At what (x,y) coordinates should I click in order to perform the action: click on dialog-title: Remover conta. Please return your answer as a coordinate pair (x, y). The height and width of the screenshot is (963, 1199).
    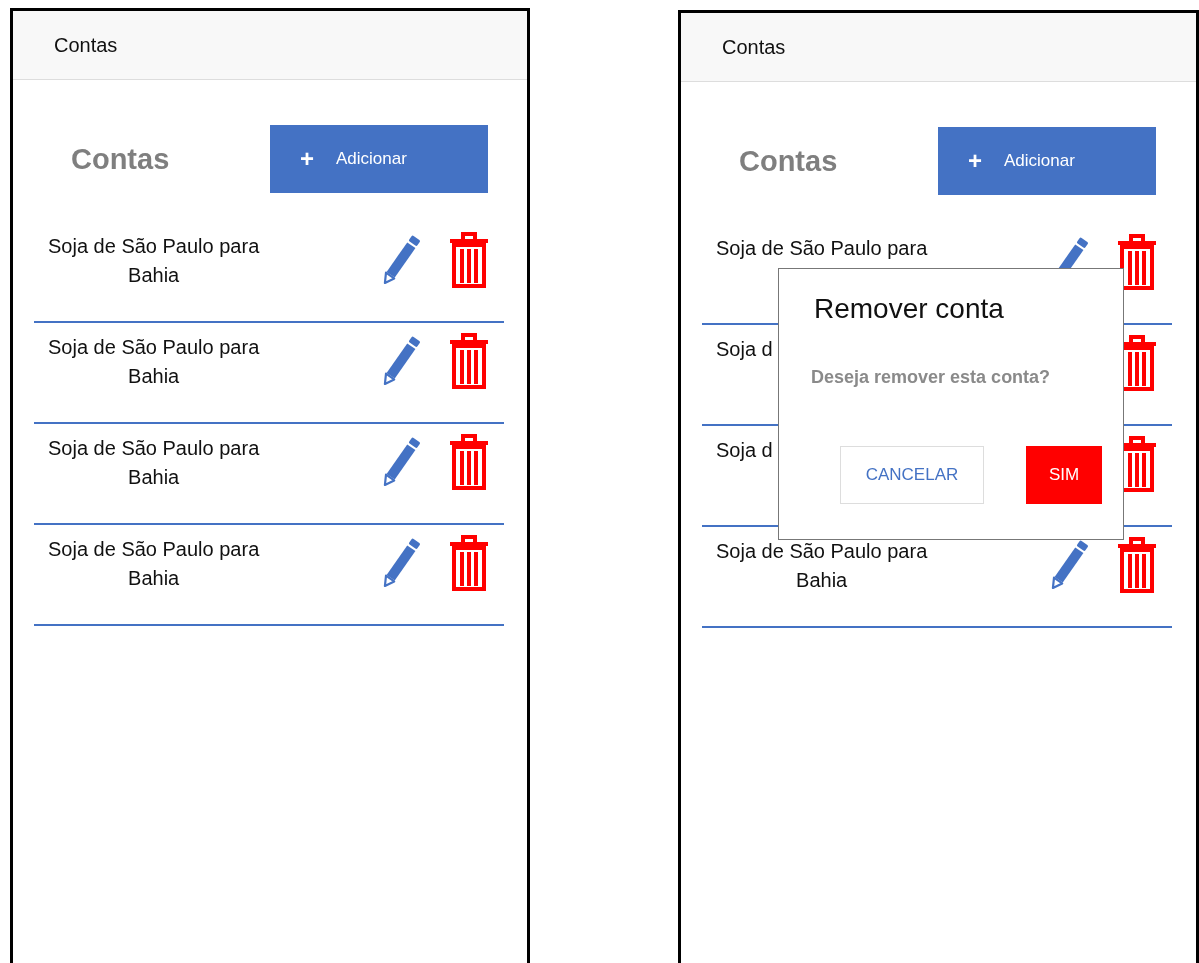
    Looking at the image, I should click on (909, 309).